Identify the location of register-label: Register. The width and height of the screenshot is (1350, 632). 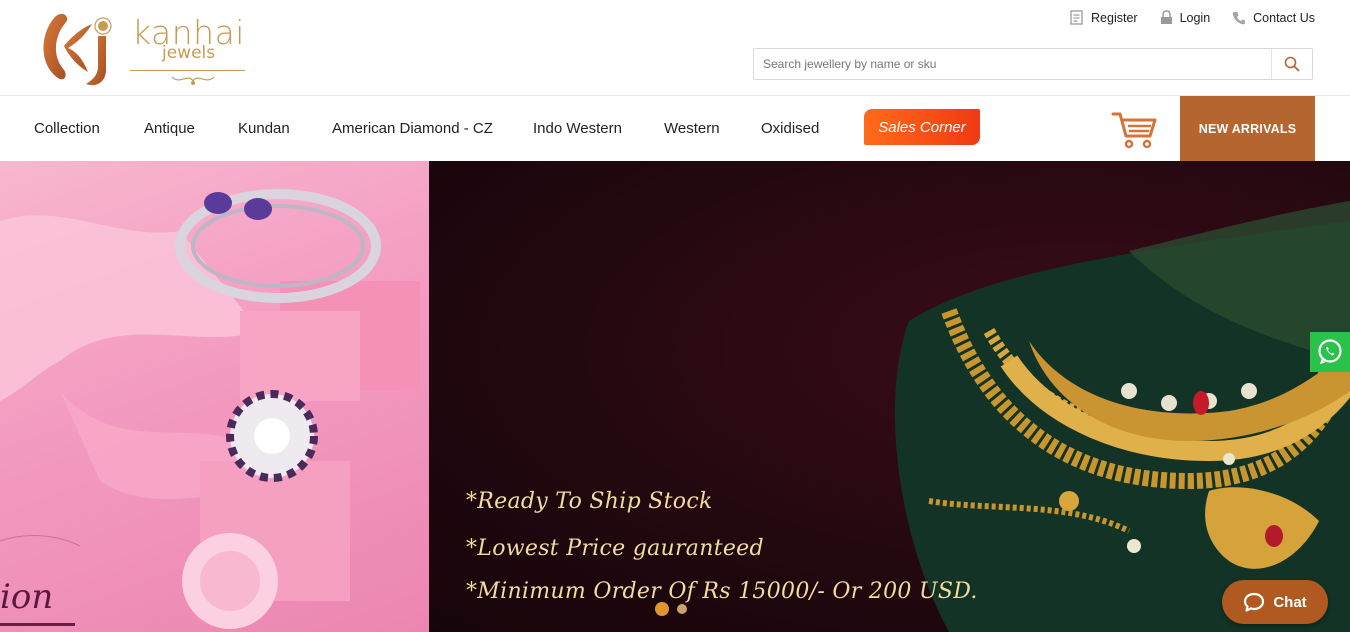
(1114, 17).